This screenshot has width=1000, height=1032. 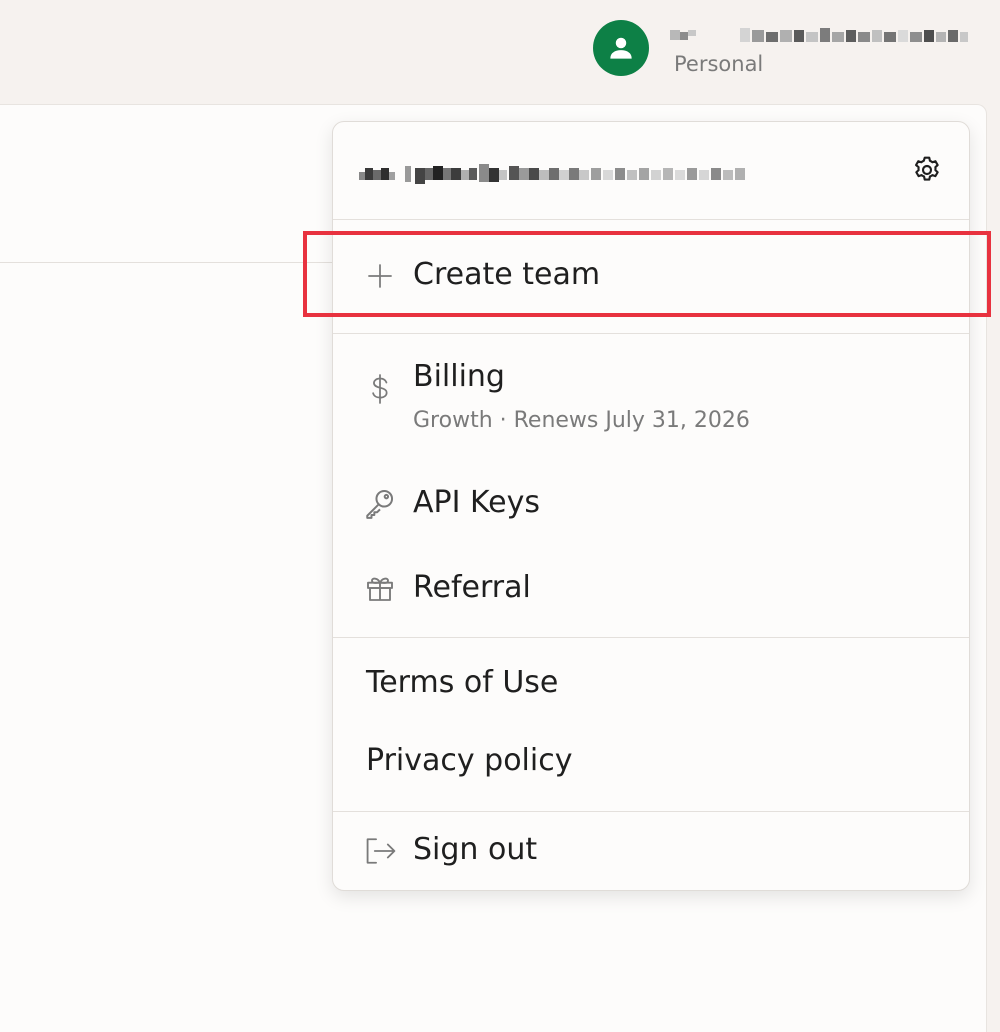 I want to click on privacy-policy-label: Privacy policy, so click(x=469, y=760).